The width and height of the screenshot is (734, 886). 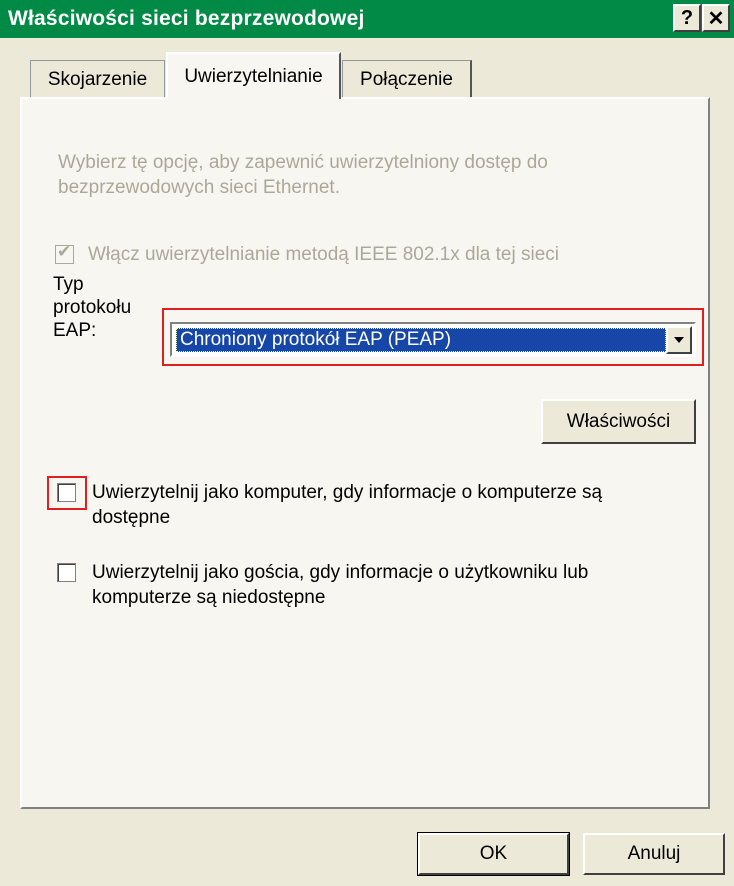 I want to click on window-title: Właściwości sieci bezprzewodowej, so click(x=186, y=18).